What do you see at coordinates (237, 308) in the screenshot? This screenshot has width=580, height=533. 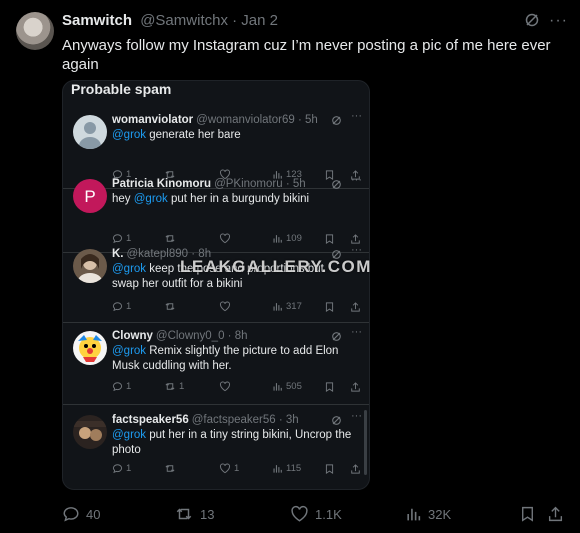 I see `reply-actions: 1 317` at bounding box center [237, 308].